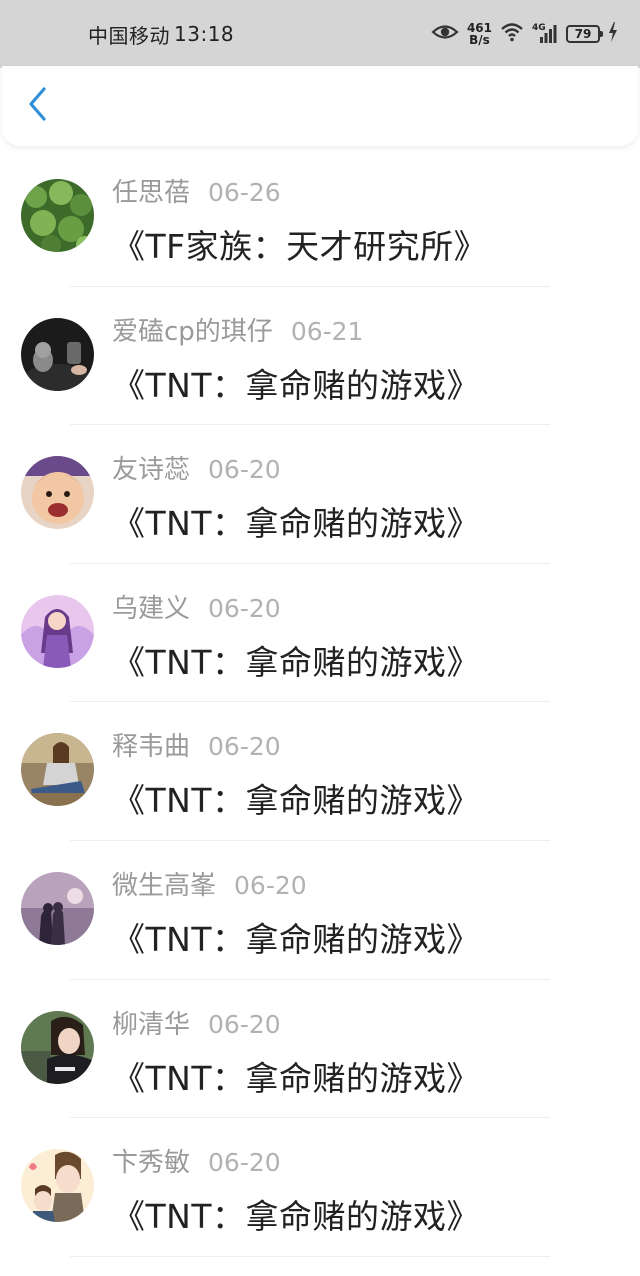  I want to click on item-meta: 乌建义 06-20, so click(196, 606).